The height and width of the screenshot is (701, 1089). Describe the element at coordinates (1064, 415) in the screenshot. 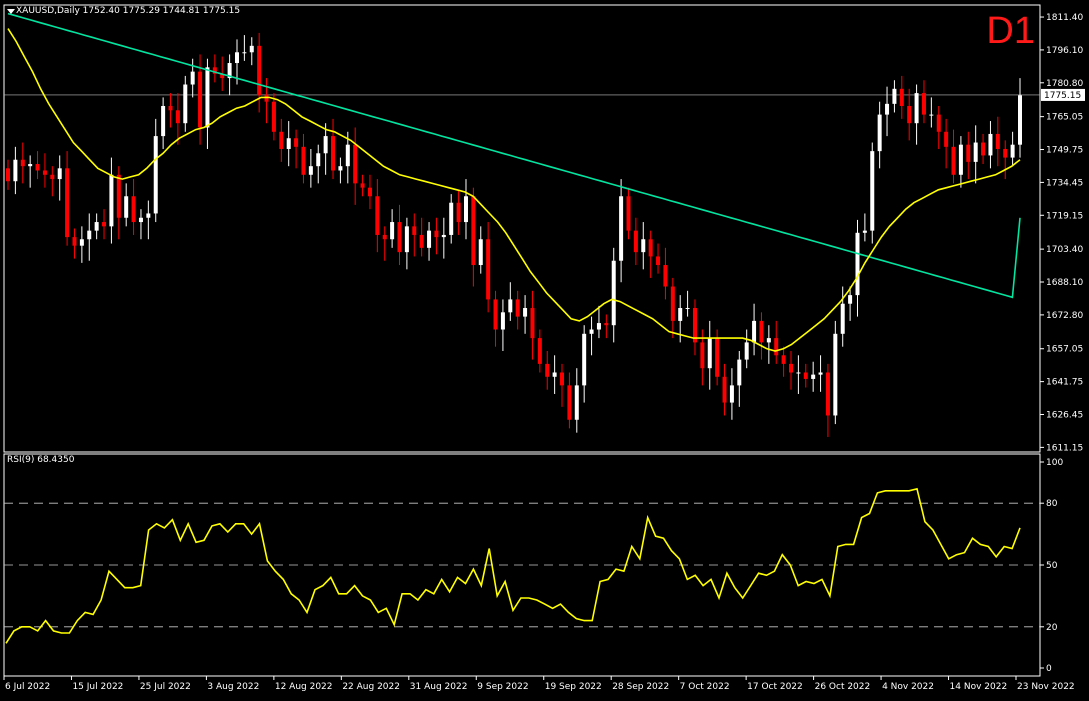

I see `price-tick-label: 1626.45` at that location.